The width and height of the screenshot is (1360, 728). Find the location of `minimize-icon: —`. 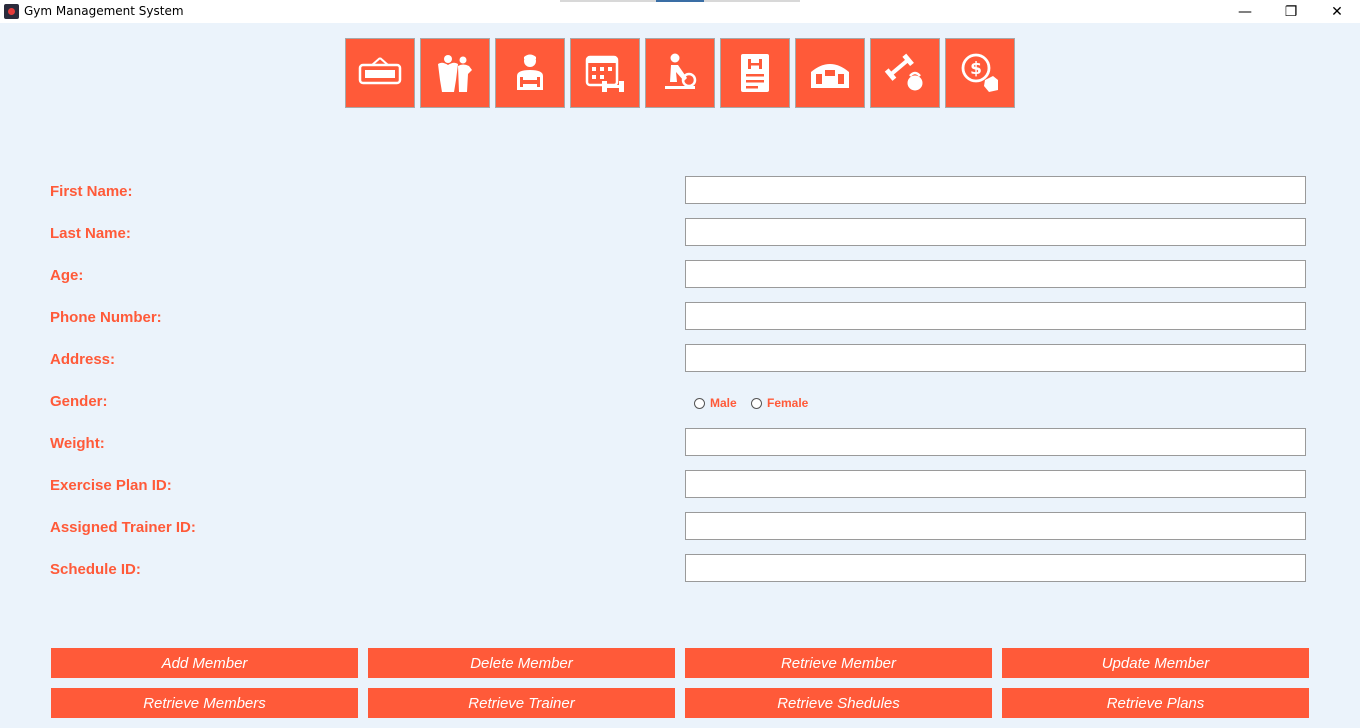

minimize-icon: — is located at coordinates (1245, 11).